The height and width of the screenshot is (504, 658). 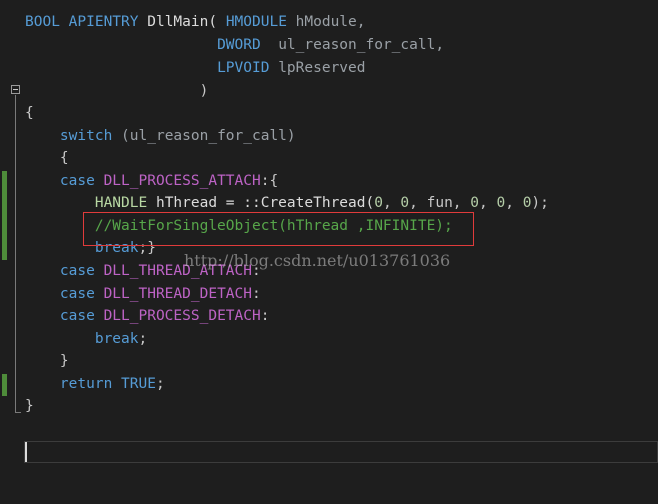 I want to click on code-line-8: case DLL_PROCESS_ATTACH:{, so click(x=151, y=181).